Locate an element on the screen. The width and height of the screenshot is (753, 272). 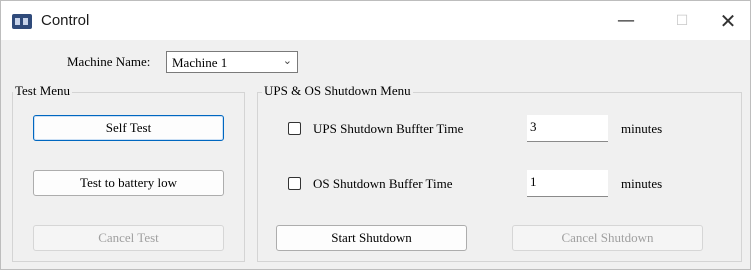
test-battery-low-button: Test to battery low is located at coordinates (128, 183).